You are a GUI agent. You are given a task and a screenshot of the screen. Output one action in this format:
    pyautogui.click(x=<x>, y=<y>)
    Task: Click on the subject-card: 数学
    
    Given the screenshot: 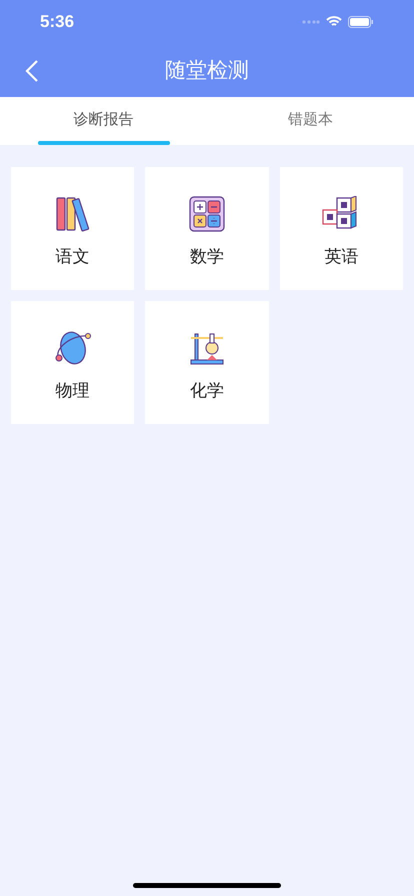 What is the action you would take?
    pyautogui.click(x=207, y=228)
    